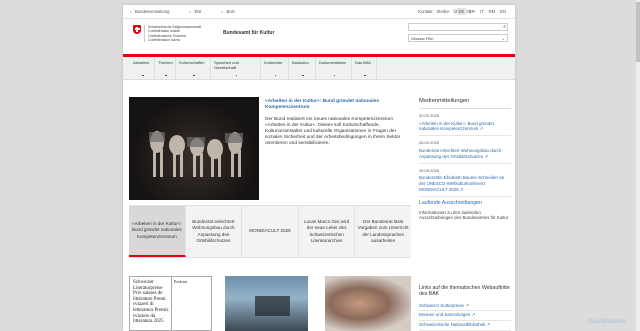 This screenshot has width=640, height=331. Describe the element at coordinates (472, 11) in the screenshot. I see `lang-fr: FR` at that location.